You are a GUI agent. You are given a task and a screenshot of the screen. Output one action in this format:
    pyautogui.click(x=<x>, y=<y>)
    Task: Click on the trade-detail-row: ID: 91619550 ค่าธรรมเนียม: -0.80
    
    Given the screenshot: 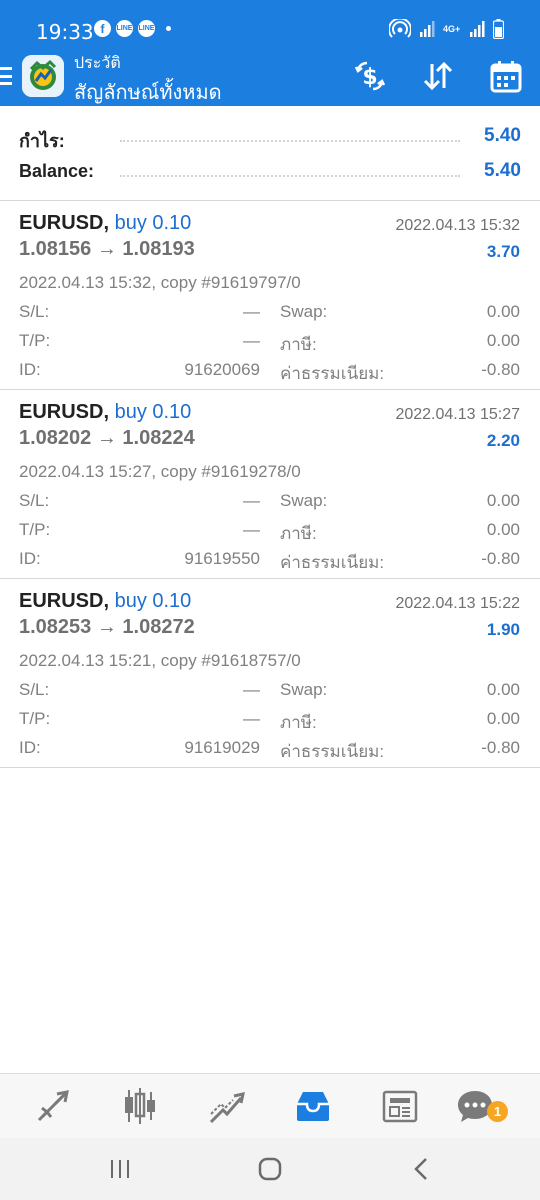 What is the action you would take?
    pyautogui.click(x=270, y=561)
    